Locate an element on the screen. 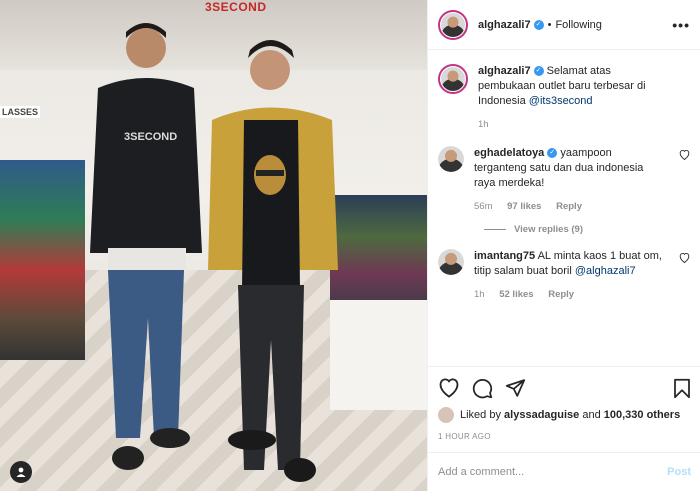 Image resolution: width=700 pixels, height=491 pixels. user-tag-icon is located at coordinates (21, 472).